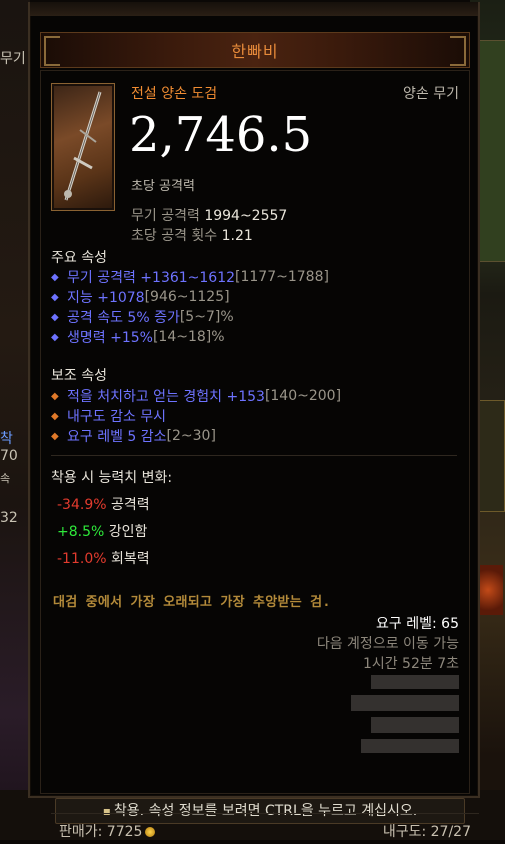 This screenshot has height=844, width=505. What do you see at coordinates (192, 602) in the screenshot?
I see `flavor-text: 대검 중에서 가장 오래되고 가장 추앙받는 검.` at bounding box center [192, 602].